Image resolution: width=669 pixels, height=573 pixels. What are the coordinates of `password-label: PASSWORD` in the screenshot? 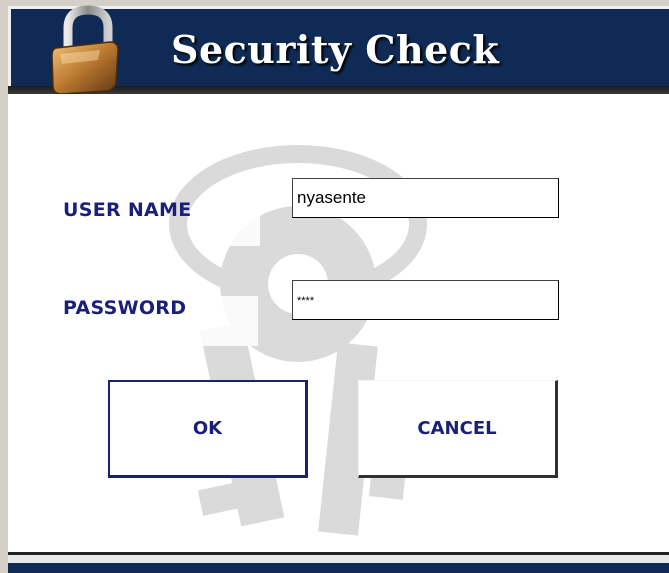 It's located at (125, 308).